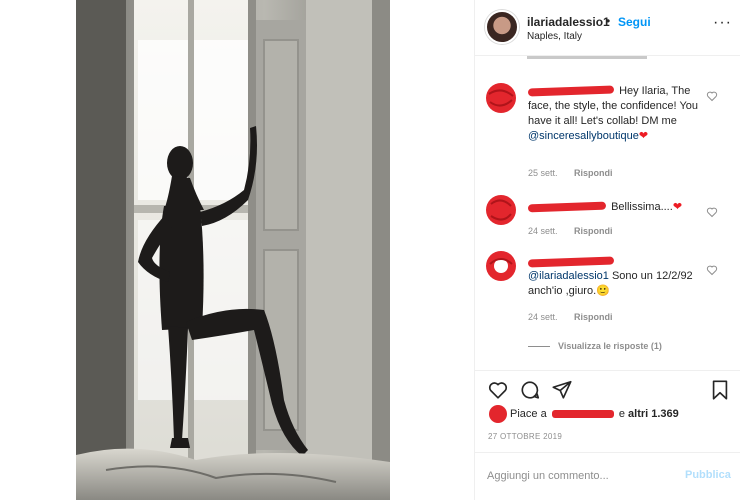 The width and height of the screenshot is (740, 500). I want to click on comment-mention: @ilariadalessio1, so click(568, 276).